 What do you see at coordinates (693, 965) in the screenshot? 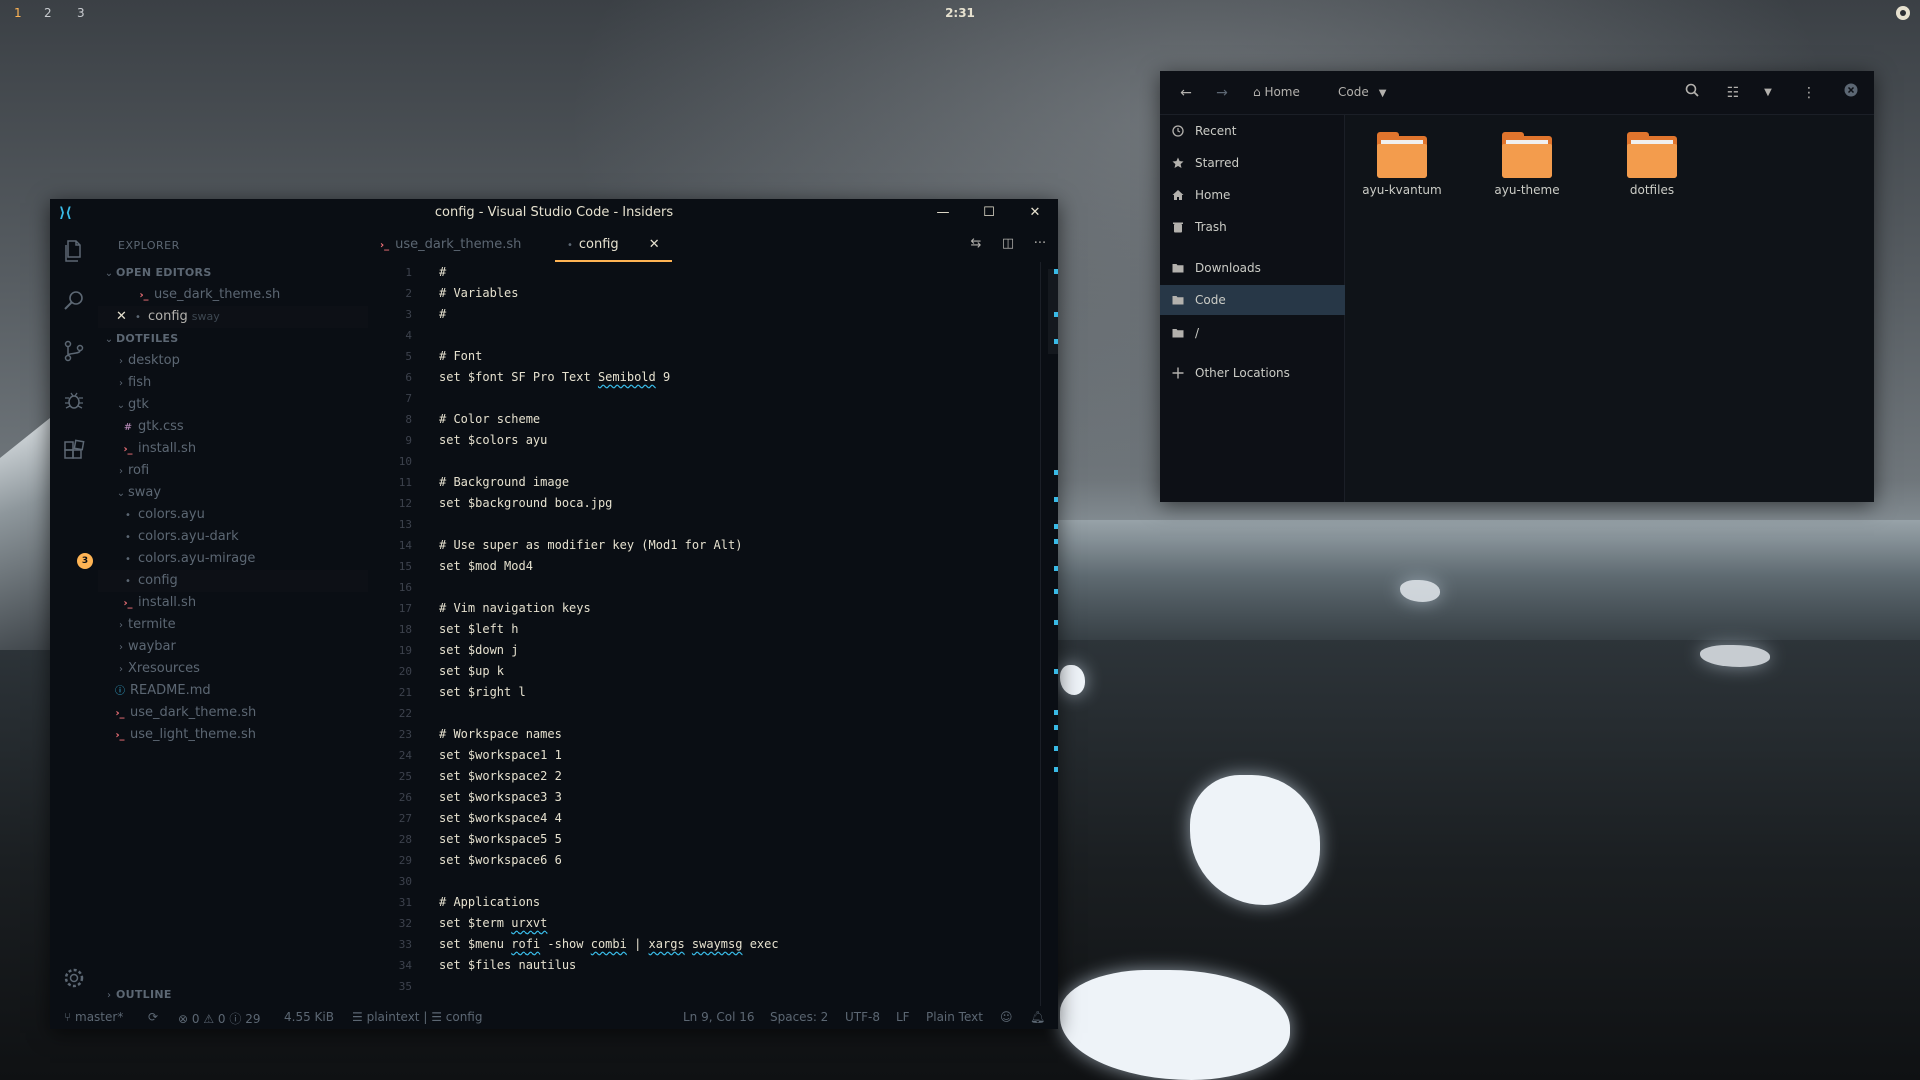
I see `code-line: 34 set $files nautilus` at bounding box center [693, 965].